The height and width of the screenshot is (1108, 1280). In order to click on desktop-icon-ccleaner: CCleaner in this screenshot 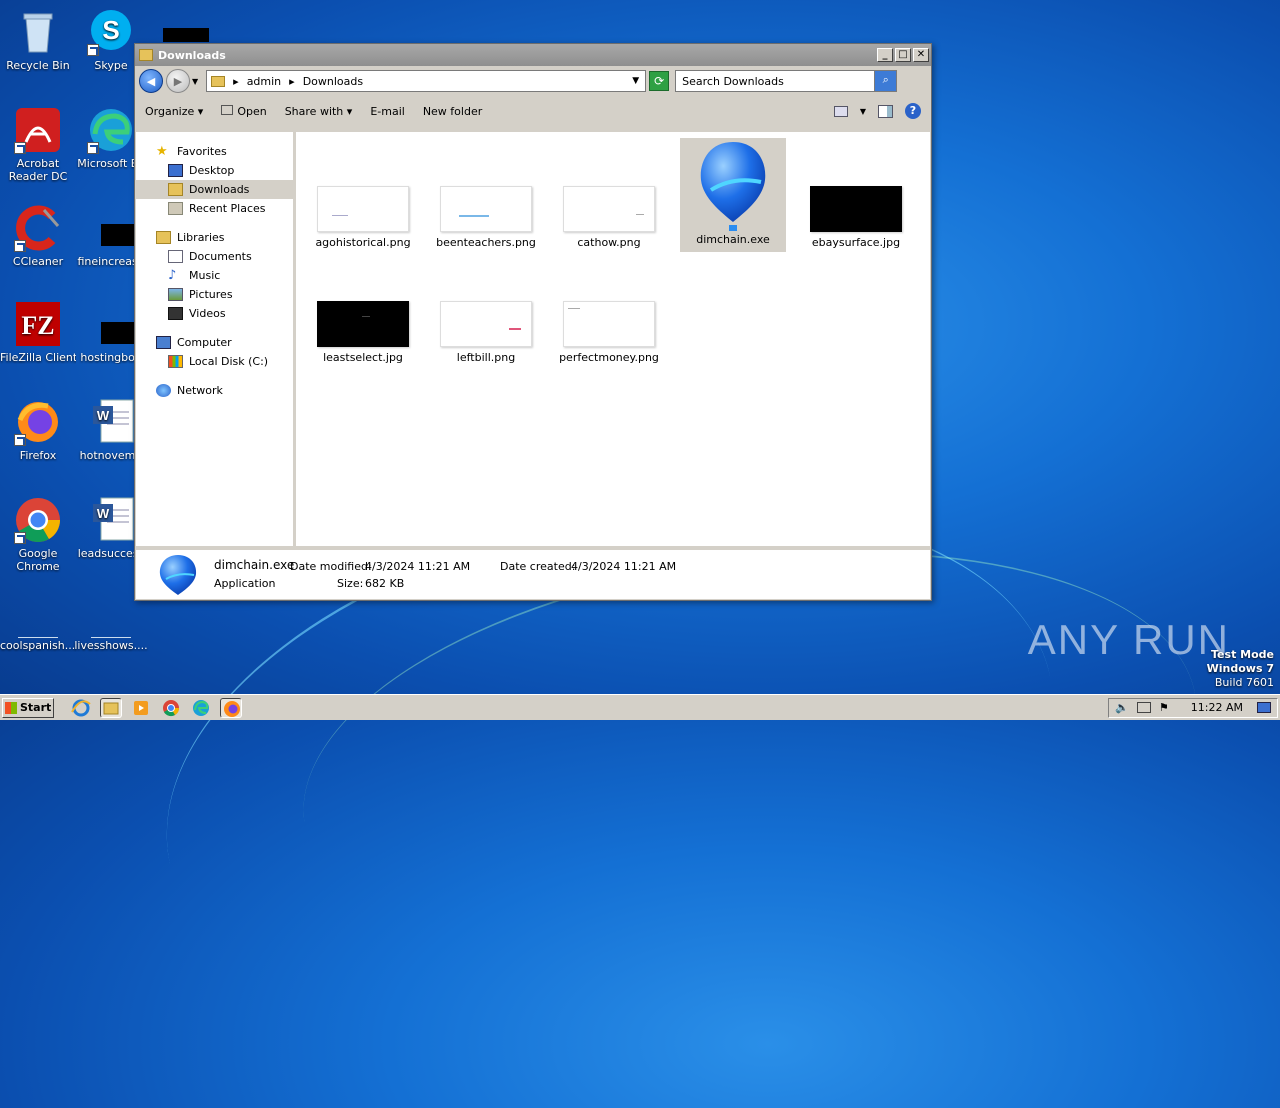, I will do `click(38, 236)`.